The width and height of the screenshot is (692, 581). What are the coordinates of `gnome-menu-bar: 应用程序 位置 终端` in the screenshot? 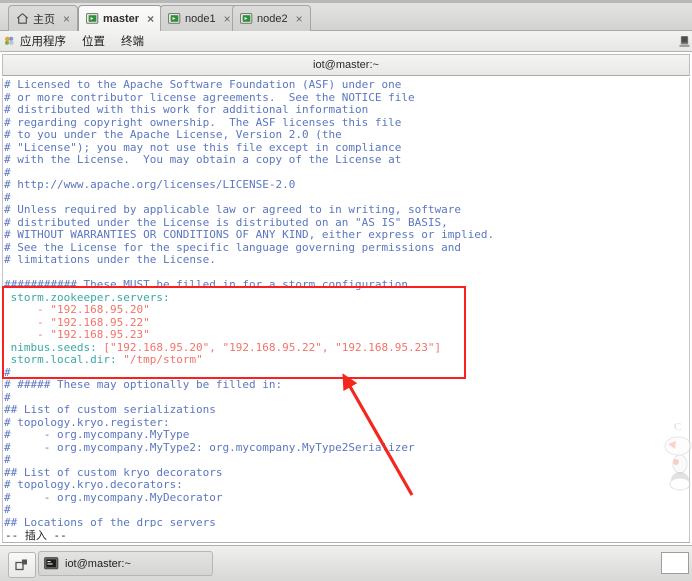 It's located at (346, 41).